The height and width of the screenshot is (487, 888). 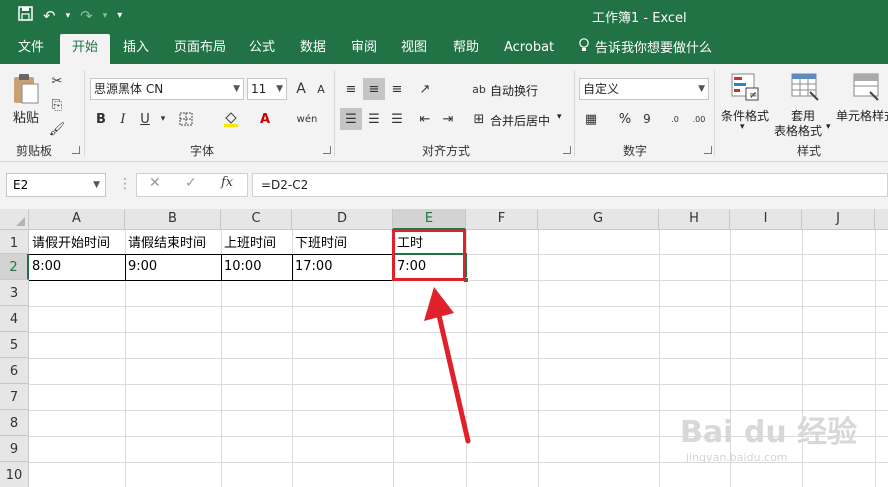 I want to click on enter-icon: ✓, so click(x=191, y=183).